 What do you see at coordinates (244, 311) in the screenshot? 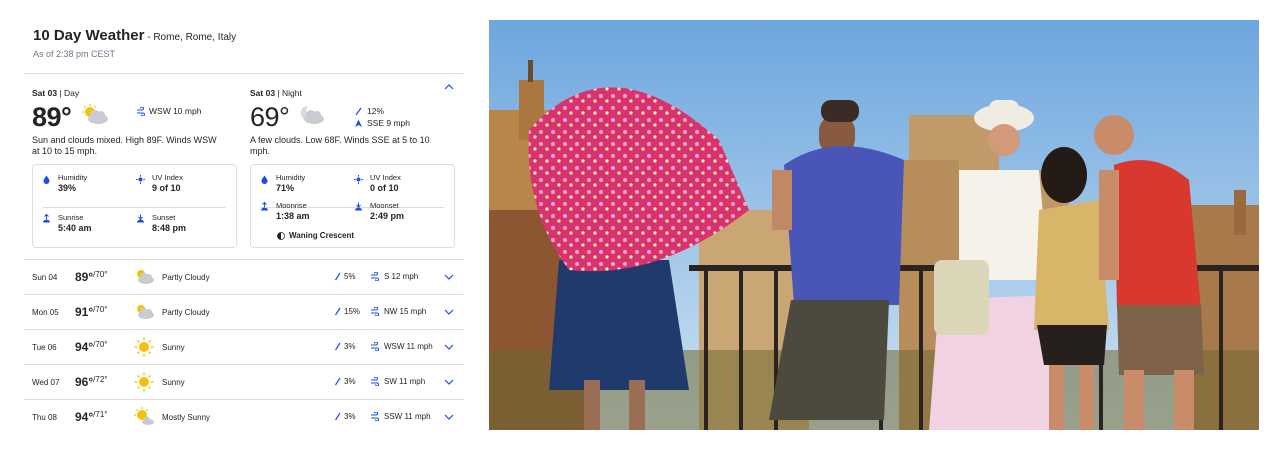
I see `forecast-row: Mon 05 91°/70° Partly Cloudy 15% NW 15 mph` at bounding box center [244, 311].